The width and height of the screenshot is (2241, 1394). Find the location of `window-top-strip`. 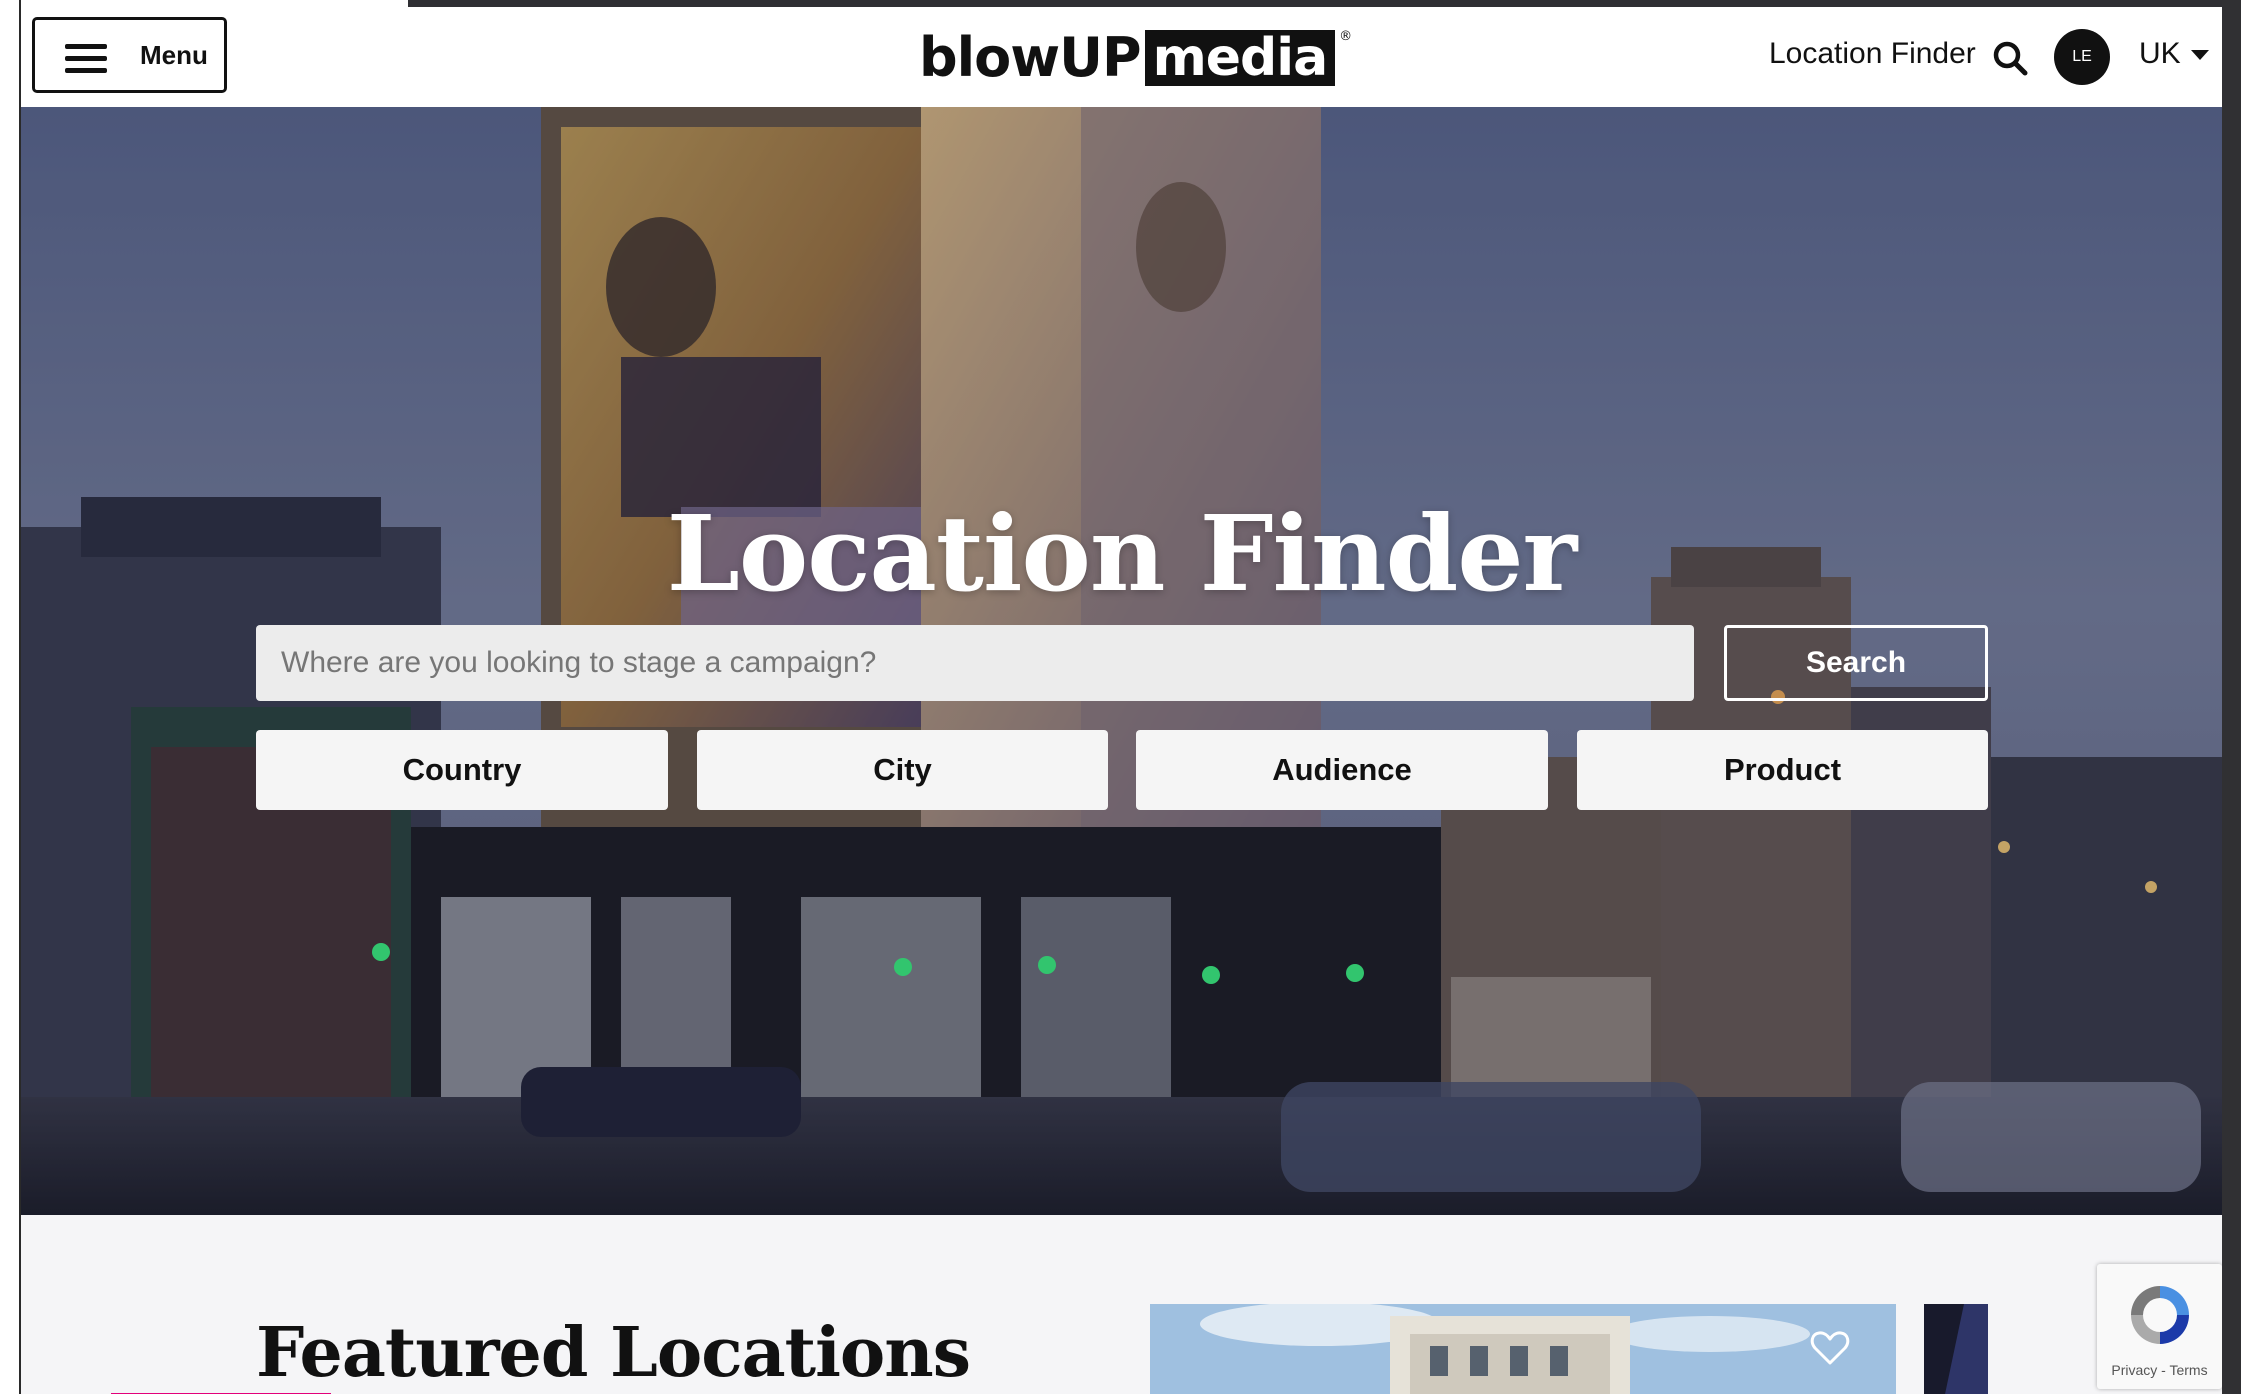

window-top-strip is located at coordinates (1324, 3).